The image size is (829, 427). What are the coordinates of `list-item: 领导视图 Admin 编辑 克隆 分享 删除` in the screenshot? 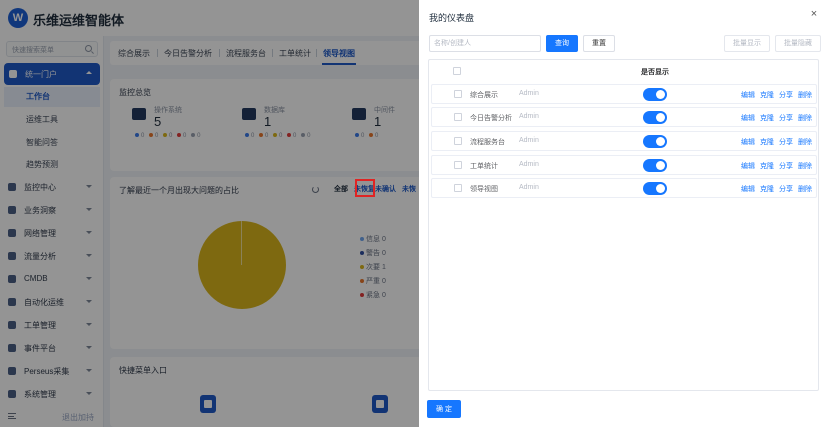 It's located at (624, 188).